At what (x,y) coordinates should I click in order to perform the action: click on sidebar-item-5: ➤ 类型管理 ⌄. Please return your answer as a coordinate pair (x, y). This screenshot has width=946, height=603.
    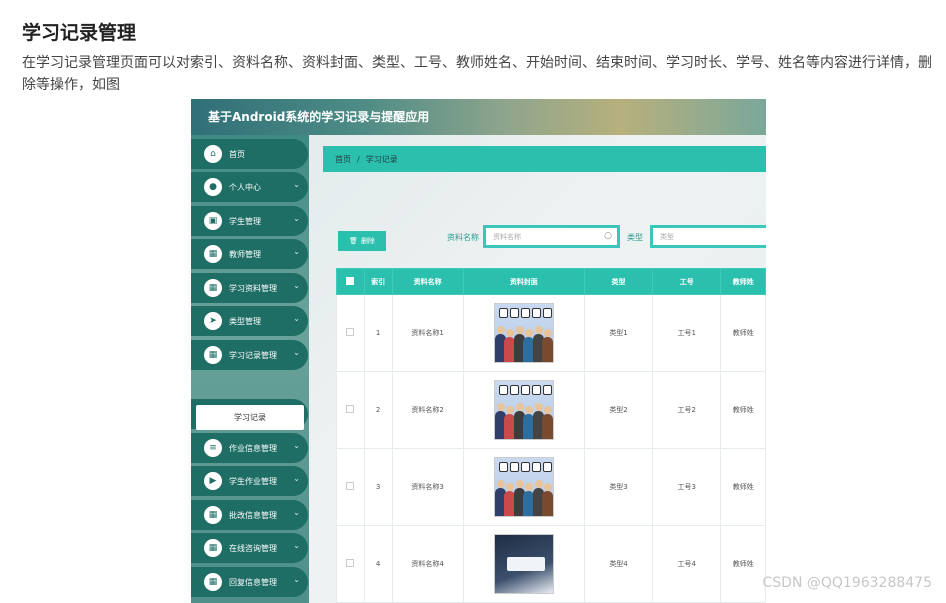
    Looking at the image, I should click on (249, 321).